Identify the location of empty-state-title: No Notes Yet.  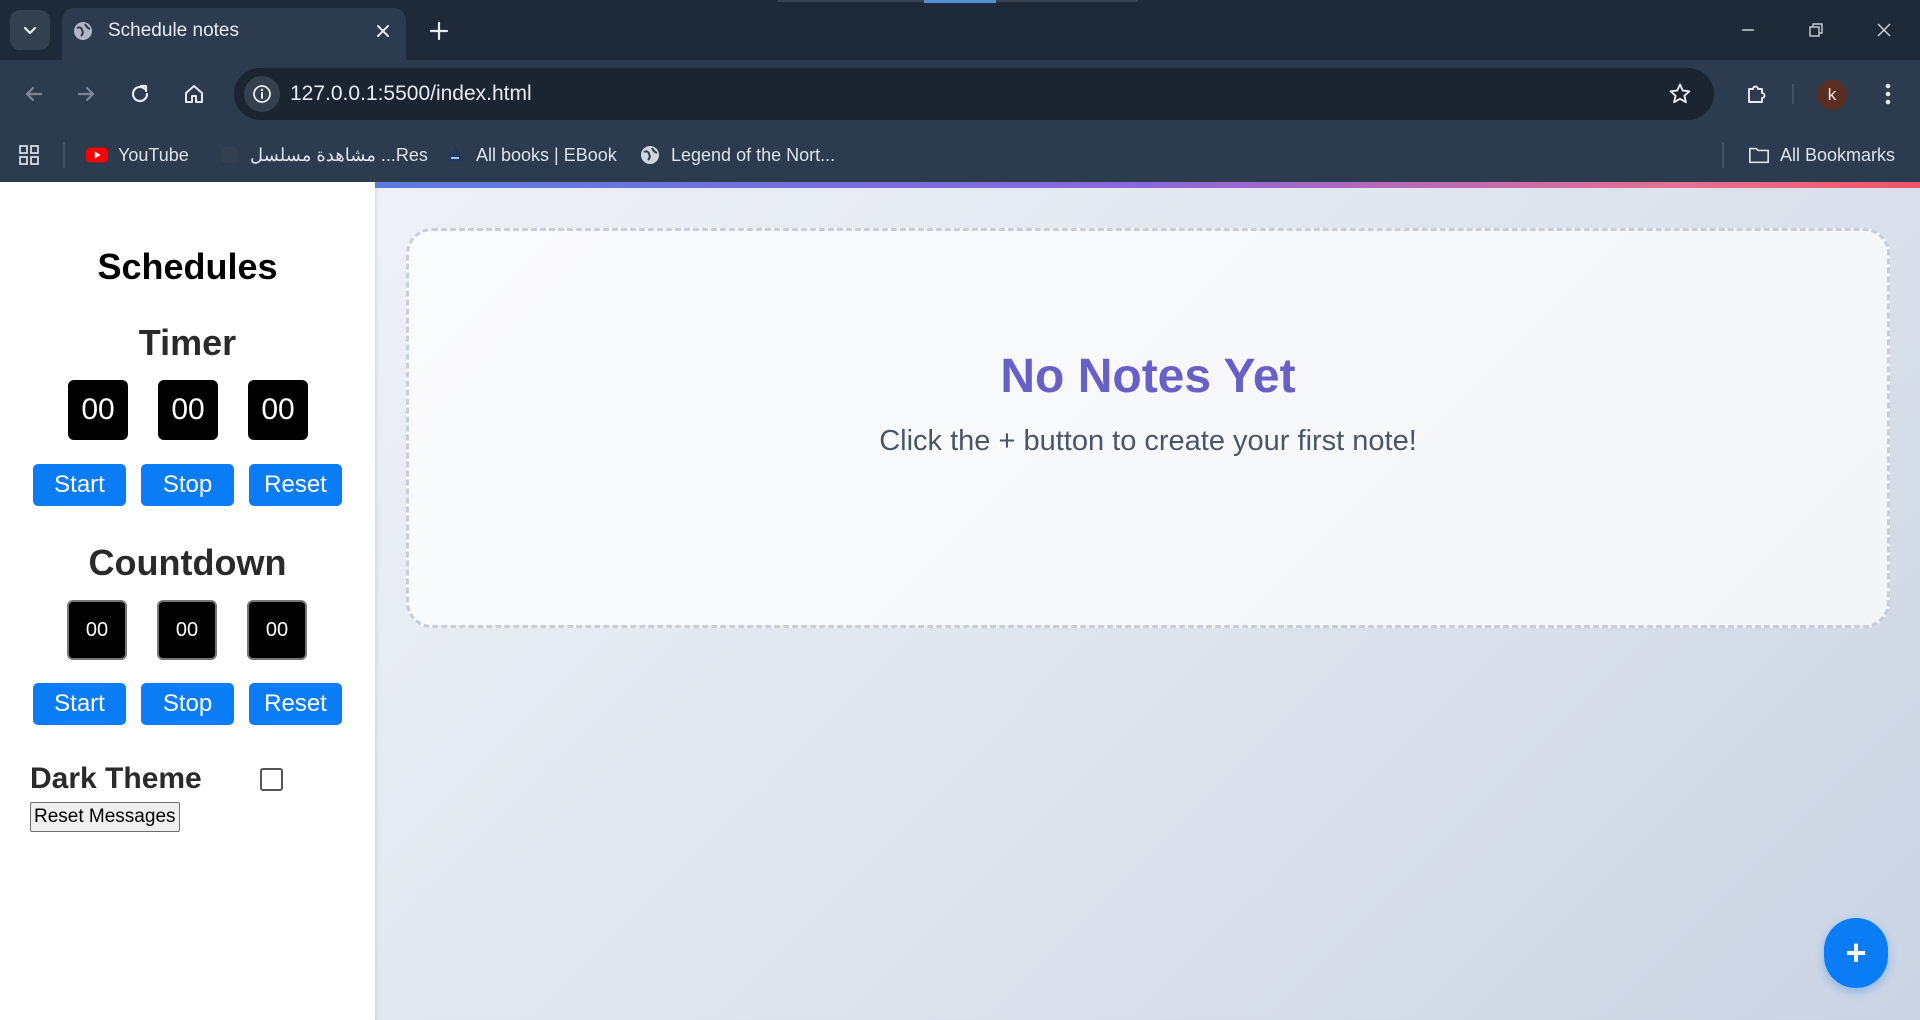
(1148, 376).